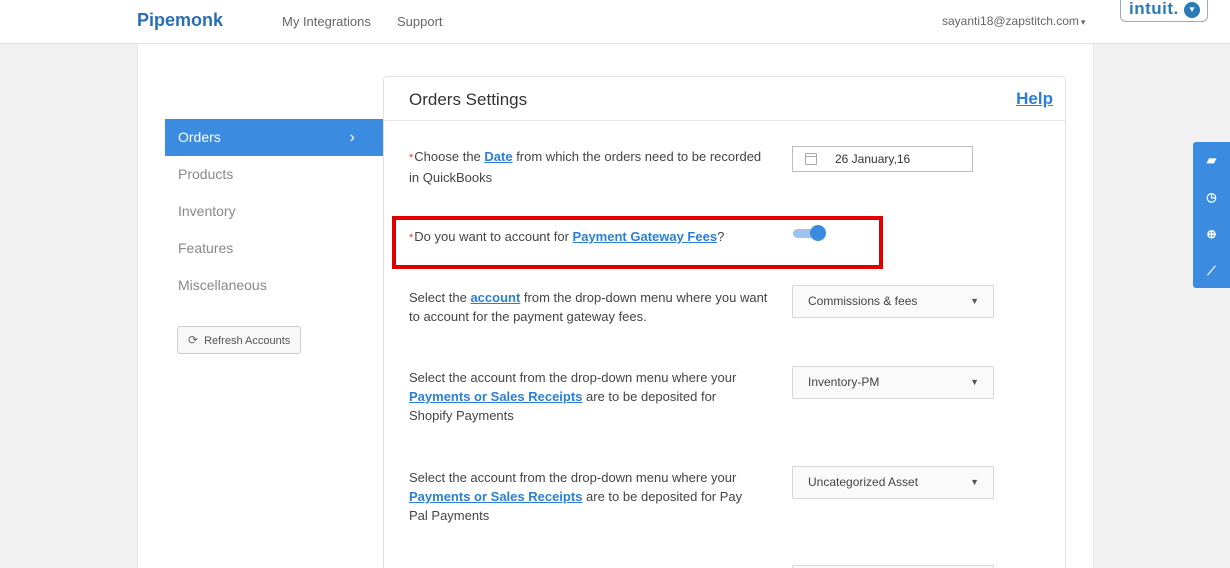 The width and height of the screenshot is (1230, 568). I want to click on paypal-deposit-select: Uncategorized Asset ▼, so click(893, 482).